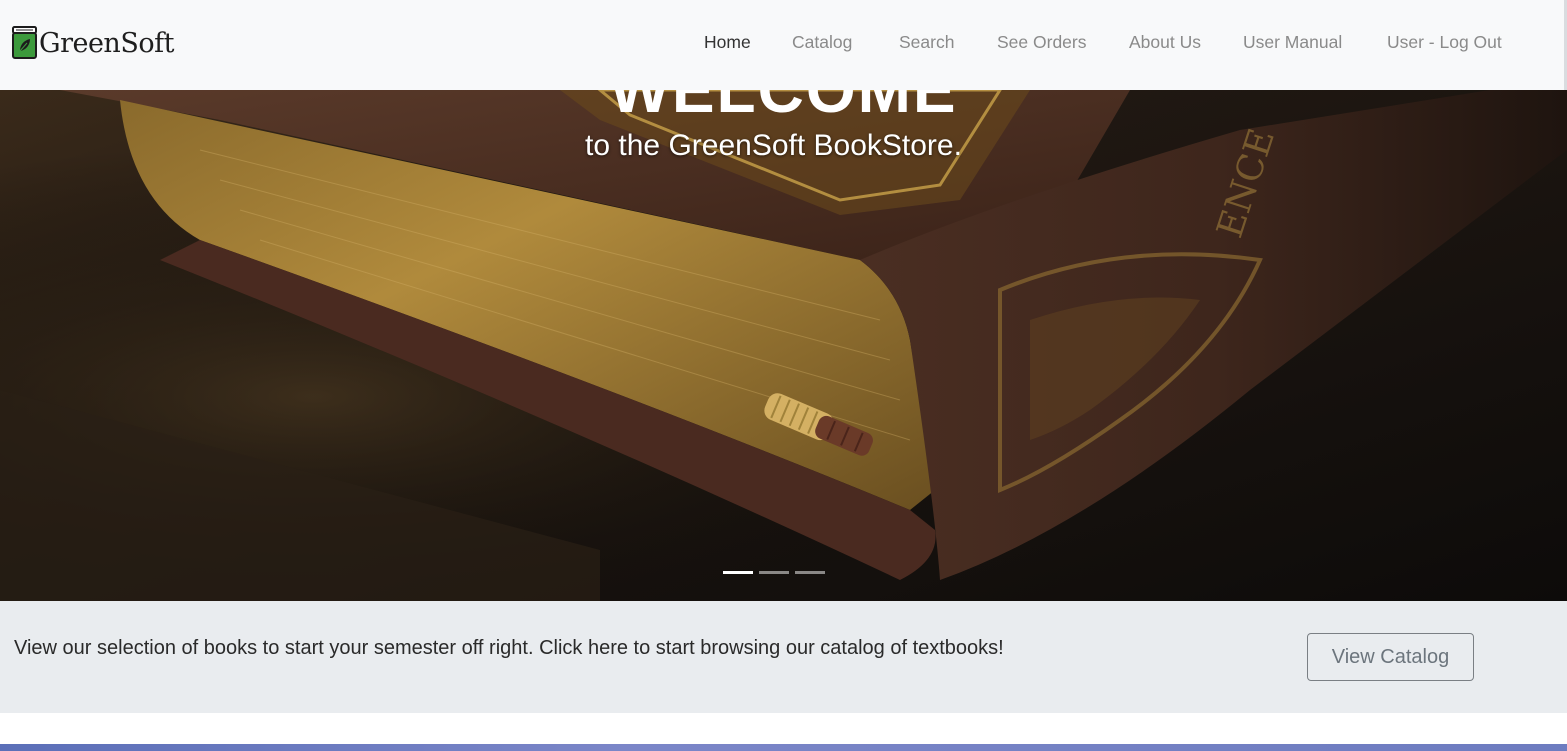  Describe the element at coordinates (822, 42) in the screenshot. I see `nav-catalog: Catalog` at that location.